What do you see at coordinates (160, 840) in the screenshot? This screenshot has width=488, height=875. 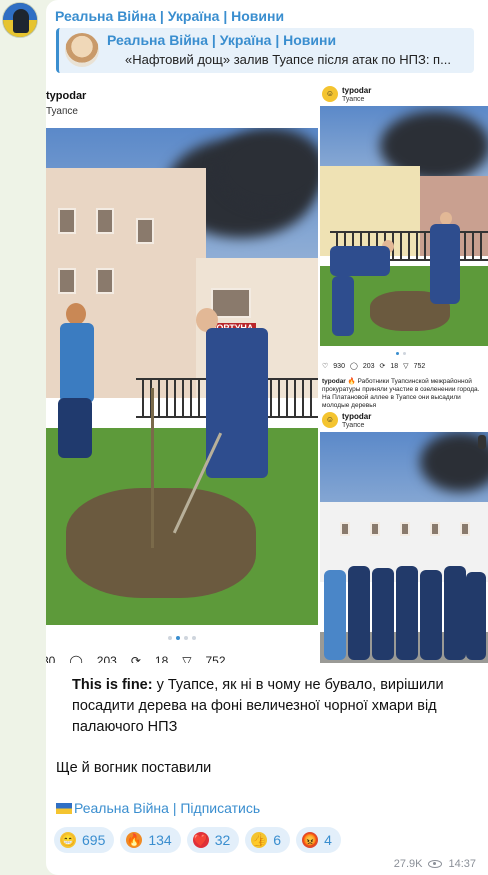 I see `reaction-count: 134` at bounding box center [160, 840].